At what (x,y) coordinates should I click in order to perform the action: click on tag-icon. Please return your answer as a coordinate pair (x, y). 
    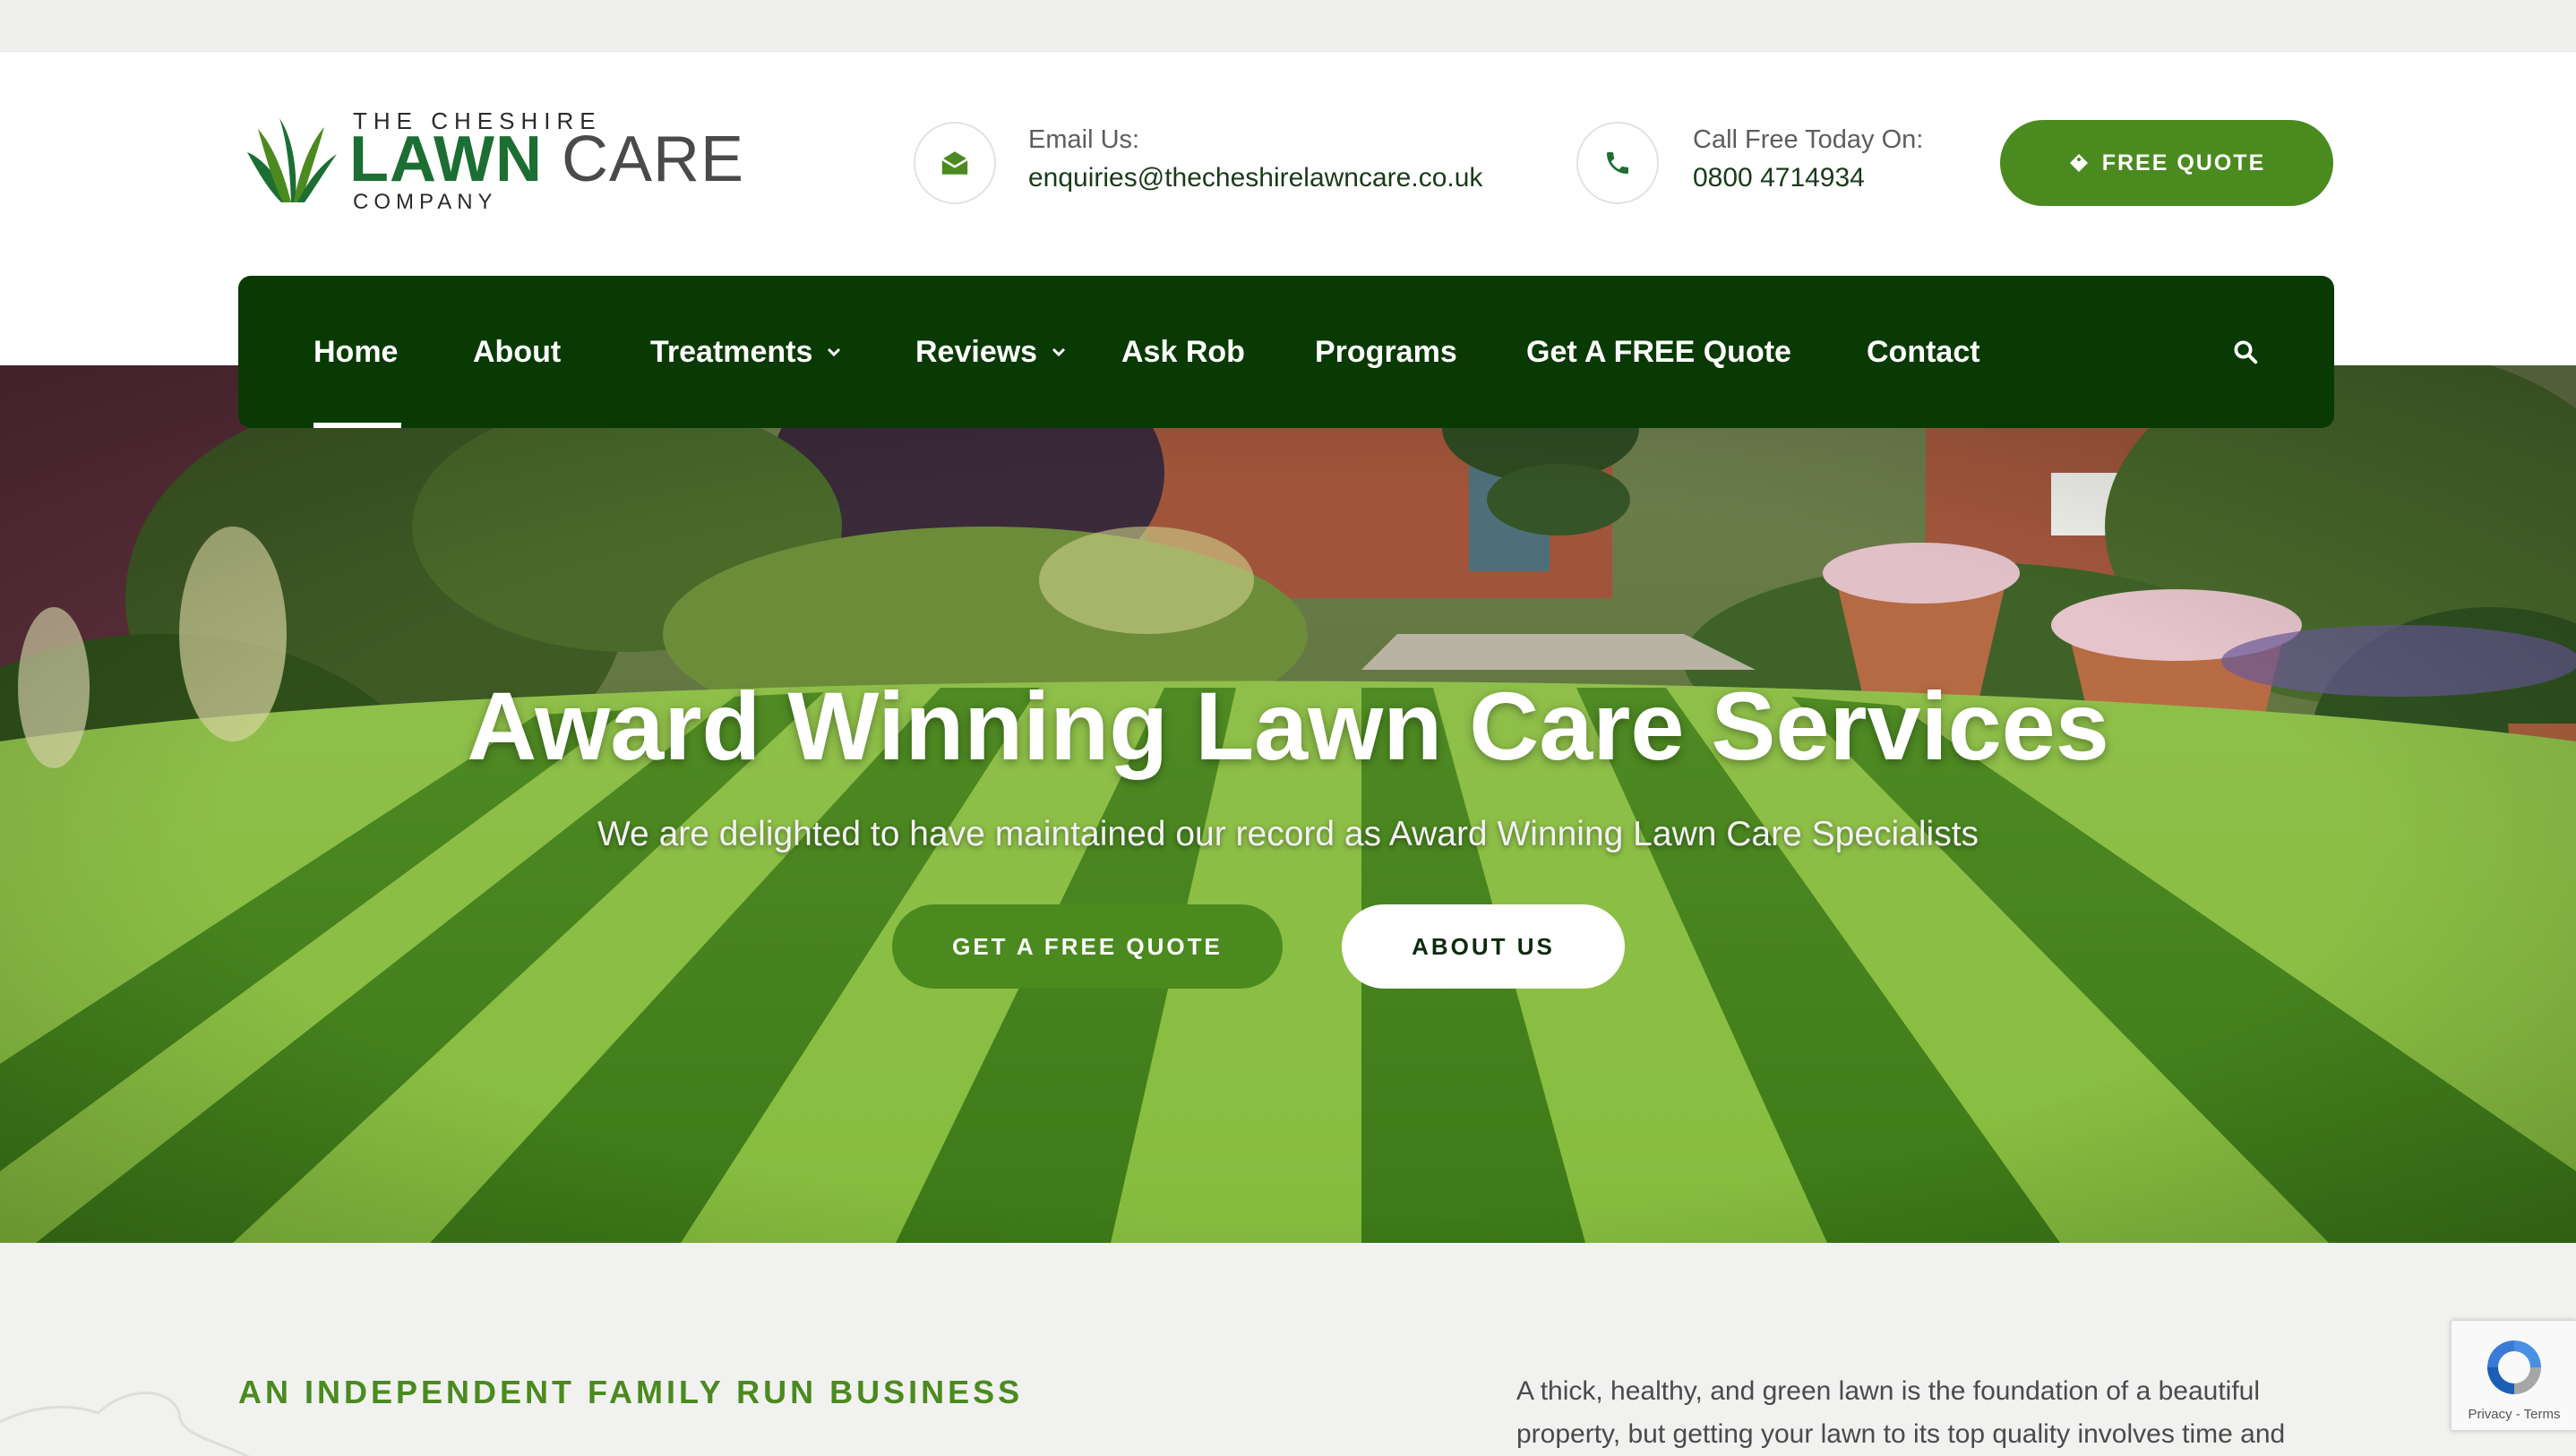
    Looking at the image, I should click on (2078, 163).